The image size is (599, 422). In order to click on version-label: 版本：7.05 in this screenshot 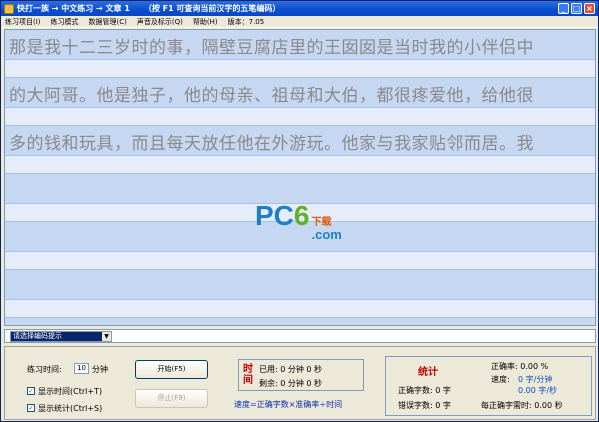, I will do `click(246, 21)`.